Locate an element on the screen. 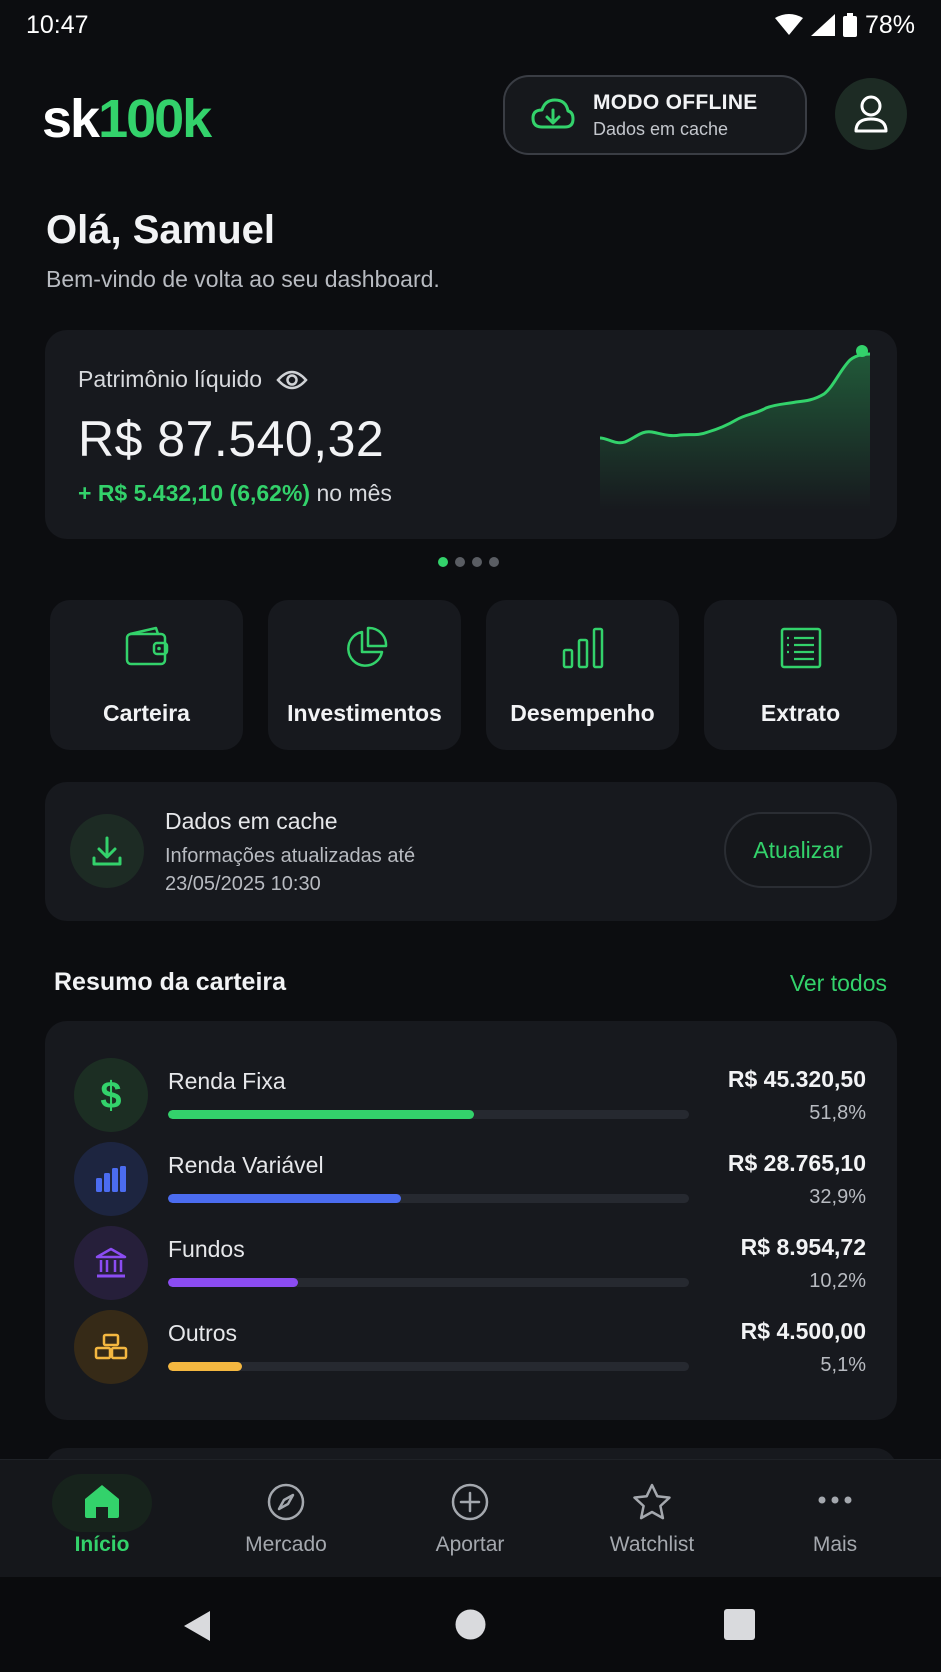 The width and height of the screenshot is (941, 1672). home-circle-icon is located at coordinates (470, 1624).